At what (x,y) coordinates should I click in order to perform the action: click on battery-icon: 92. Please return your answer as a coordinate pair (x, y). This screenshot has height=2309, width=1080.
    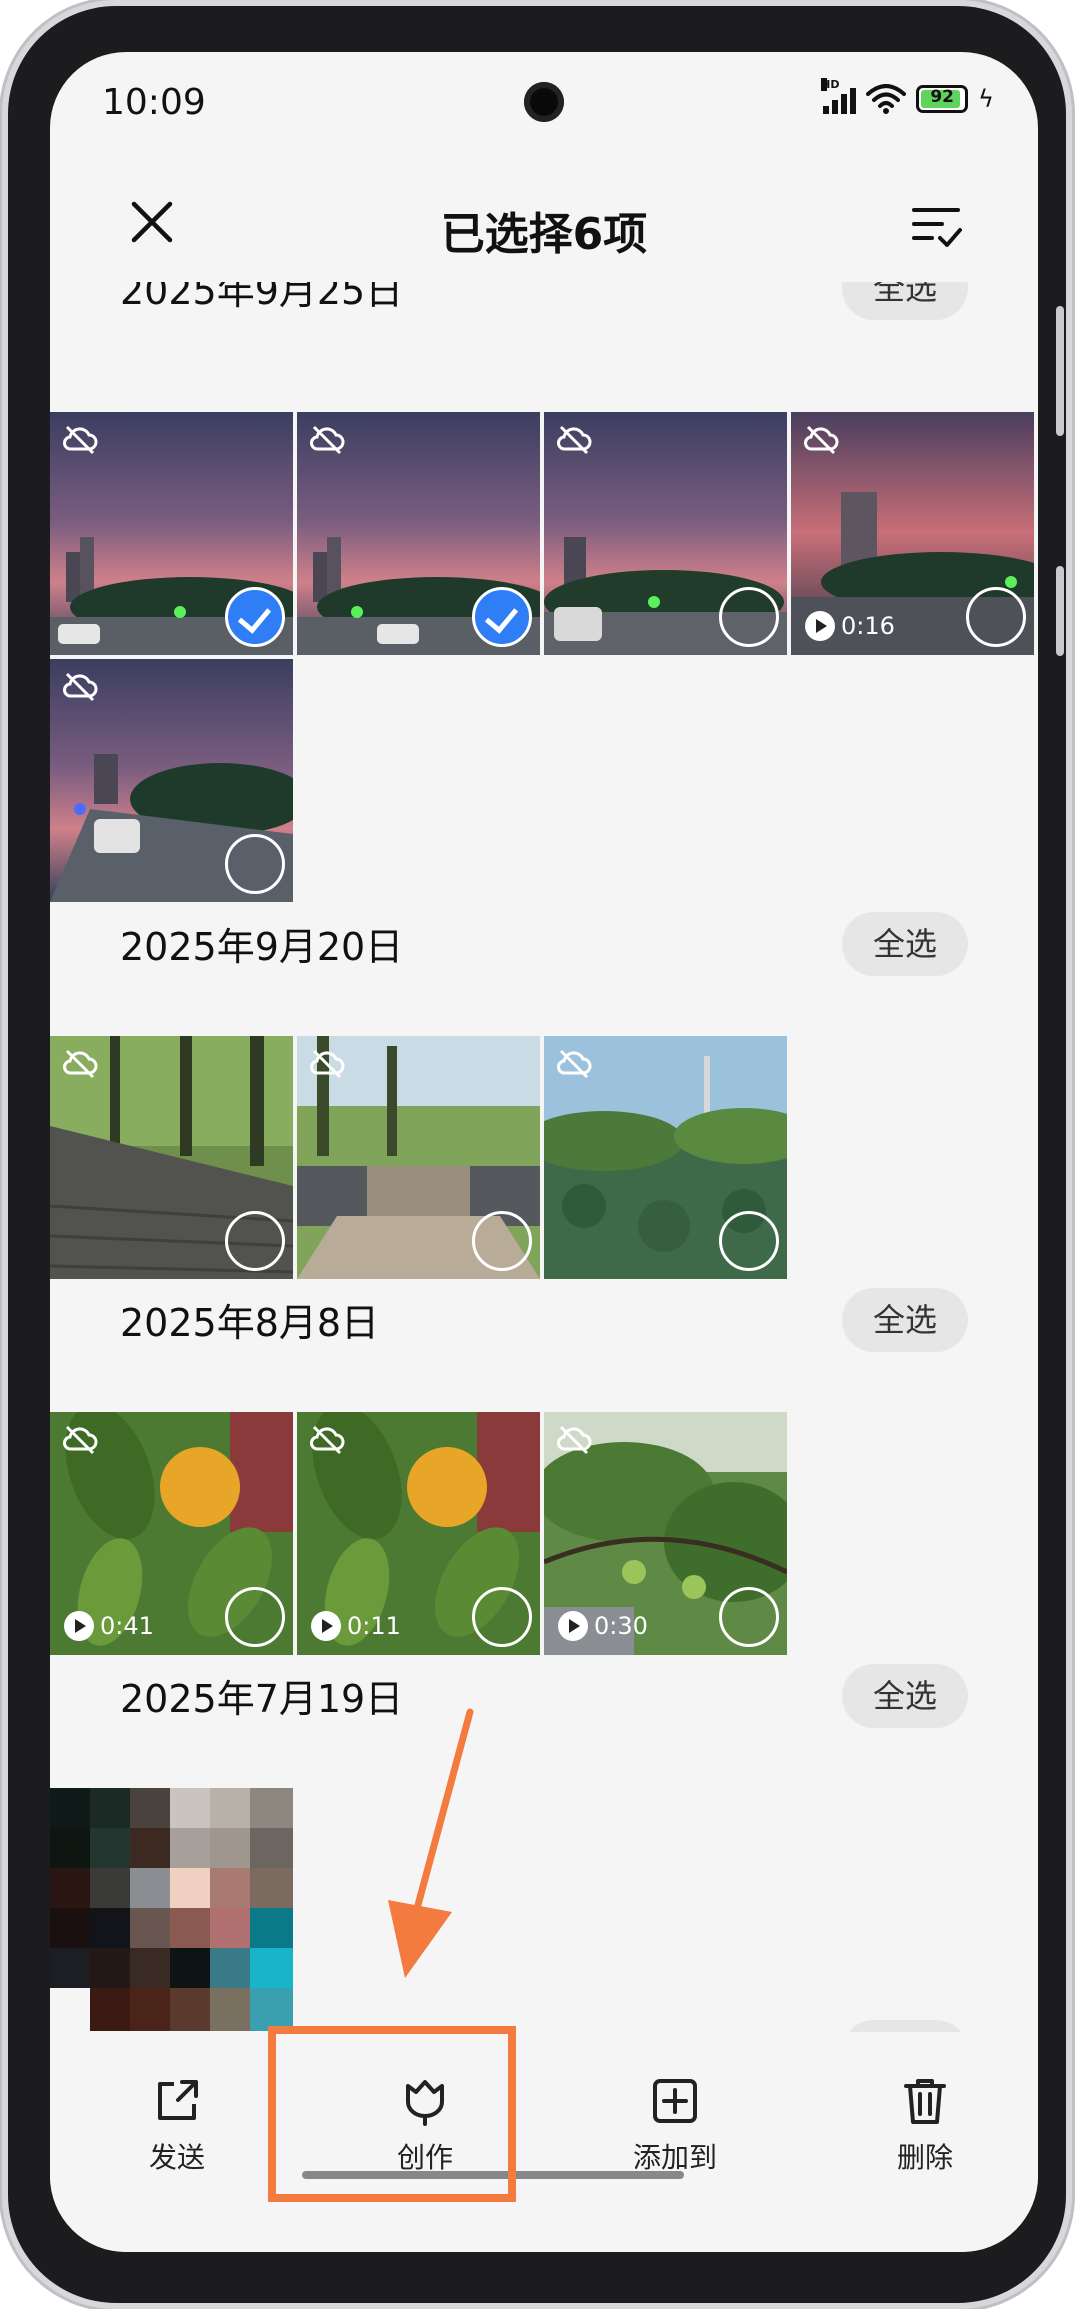
    Looking at the image, I should click on (942, 99).